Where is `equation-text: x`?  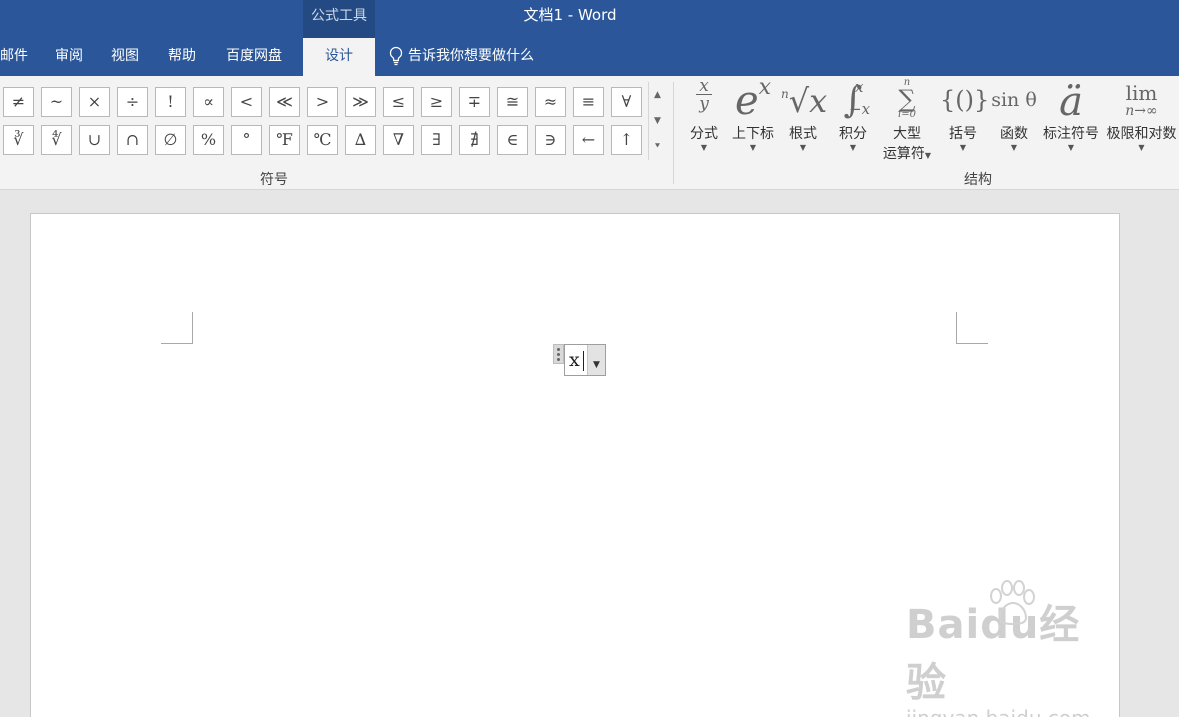
equation-text: x is located at coordinates (574, 360).